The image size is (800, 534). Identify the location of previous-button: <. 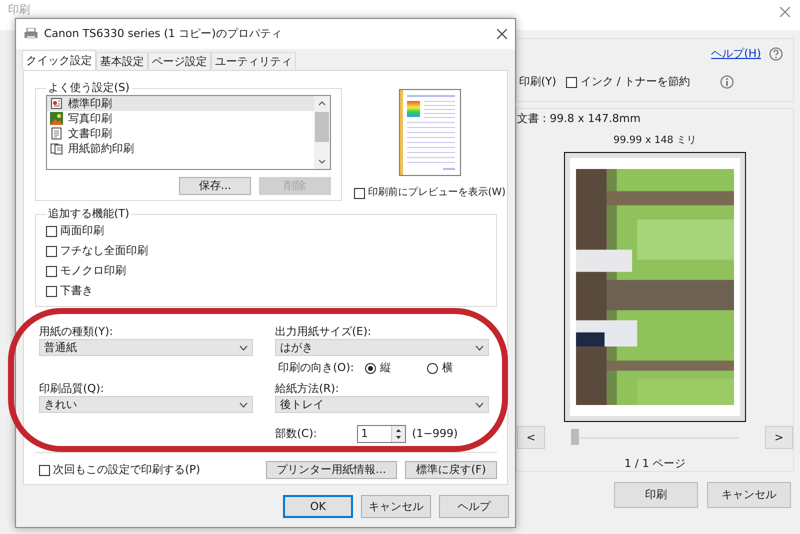
(531, 437).